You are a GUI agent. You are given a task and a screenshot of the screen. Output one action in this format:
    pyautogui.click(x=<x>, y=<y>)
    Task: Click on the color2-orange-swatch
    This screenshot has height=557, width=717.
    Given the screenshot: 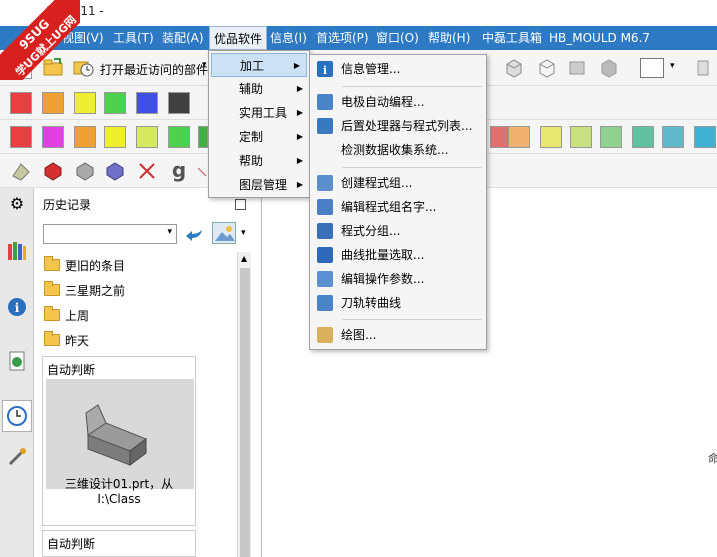 What is the action you would take?
    pyautogui.click(x=85, y=137)
    